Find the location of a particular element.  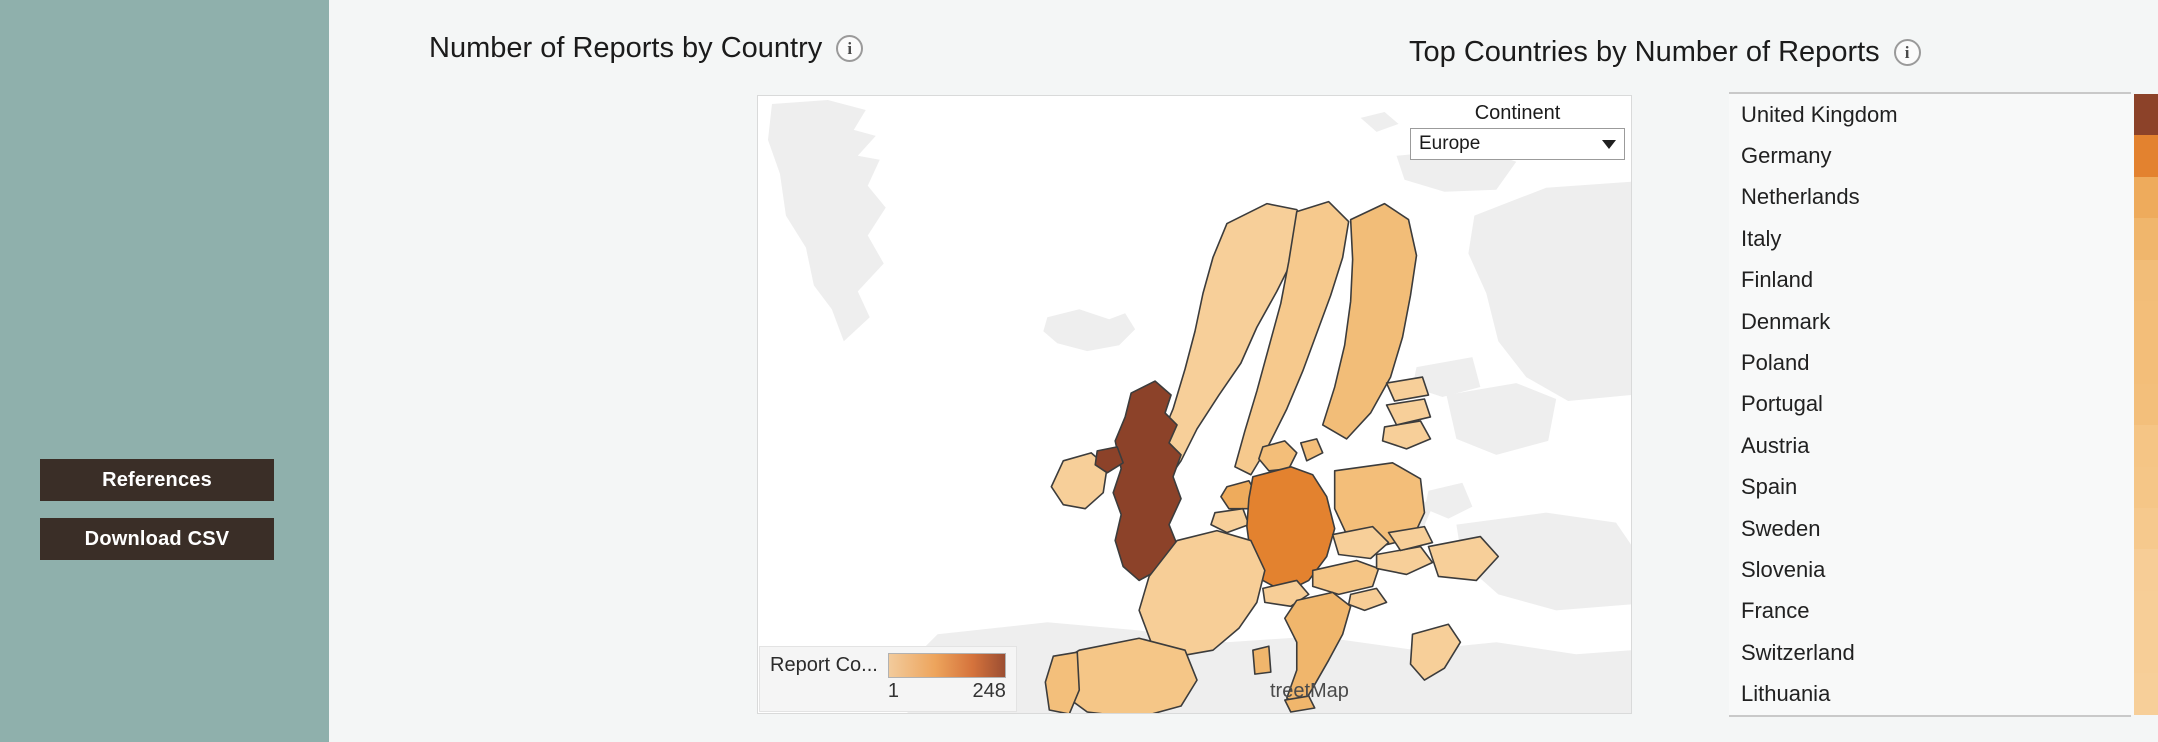

table-row: France12 is located at coordinates (1943, 611).